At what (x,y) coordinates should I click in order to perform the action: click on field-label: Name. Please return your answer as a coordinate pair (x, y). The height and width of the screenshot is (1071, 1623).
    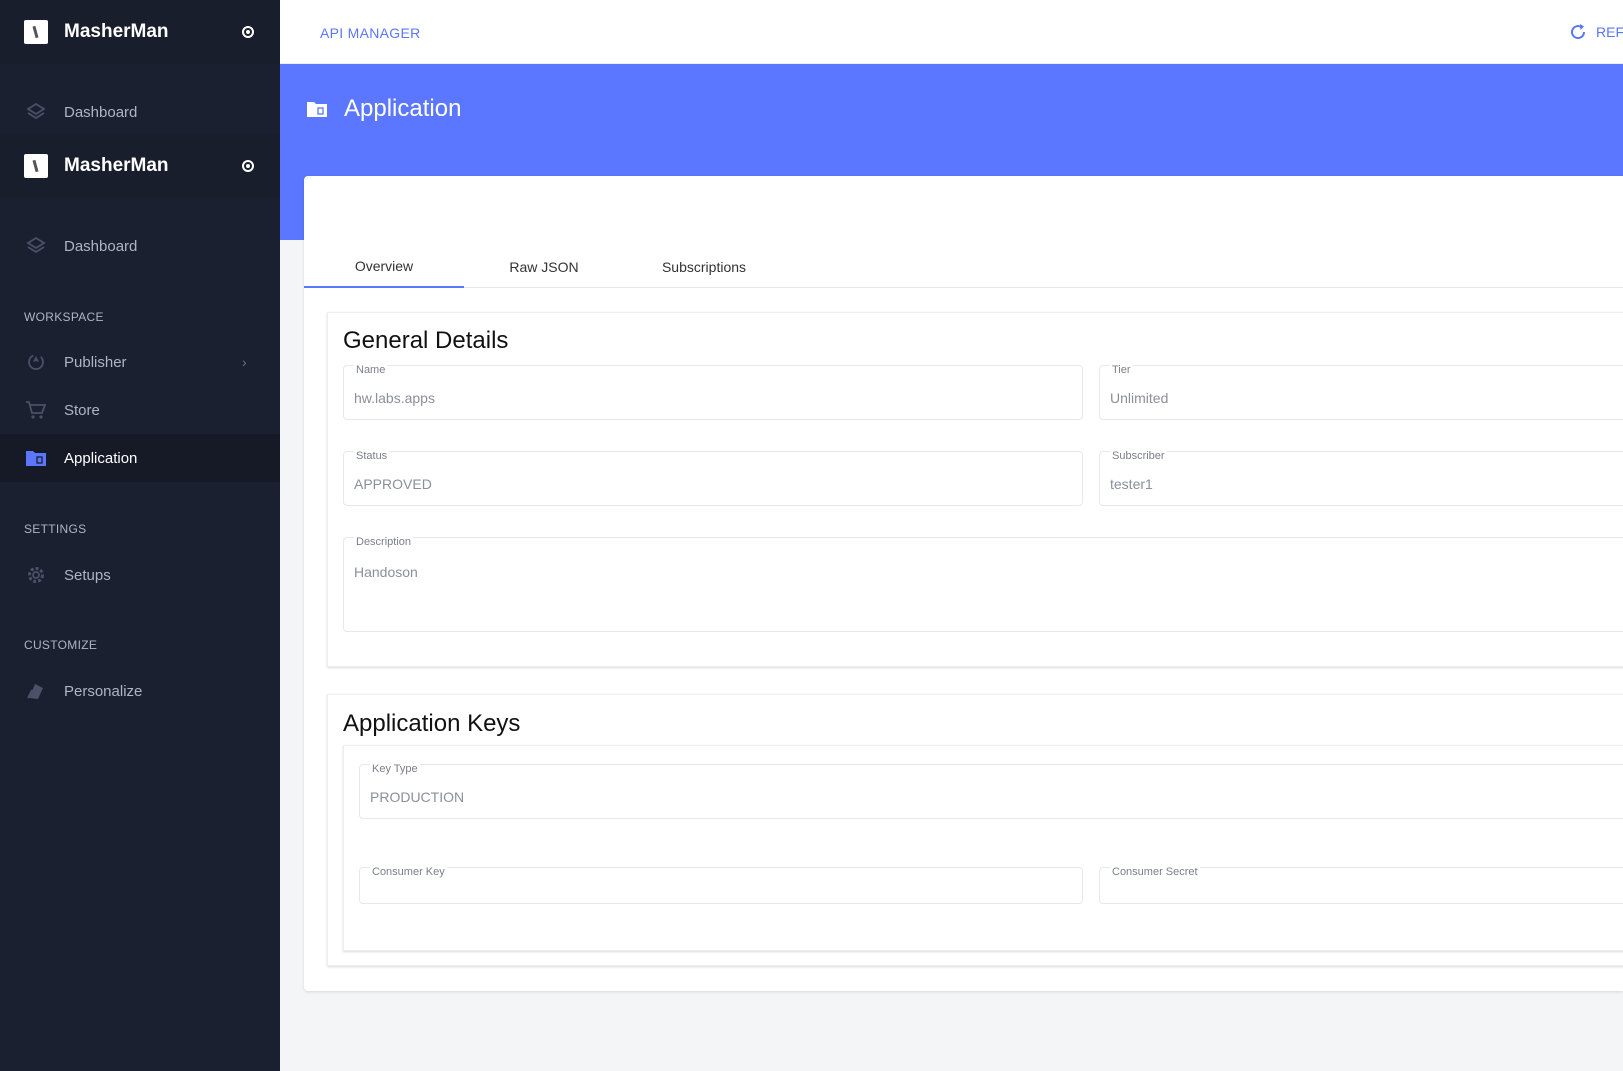
    Looking at the image, I should click on (371, 370).